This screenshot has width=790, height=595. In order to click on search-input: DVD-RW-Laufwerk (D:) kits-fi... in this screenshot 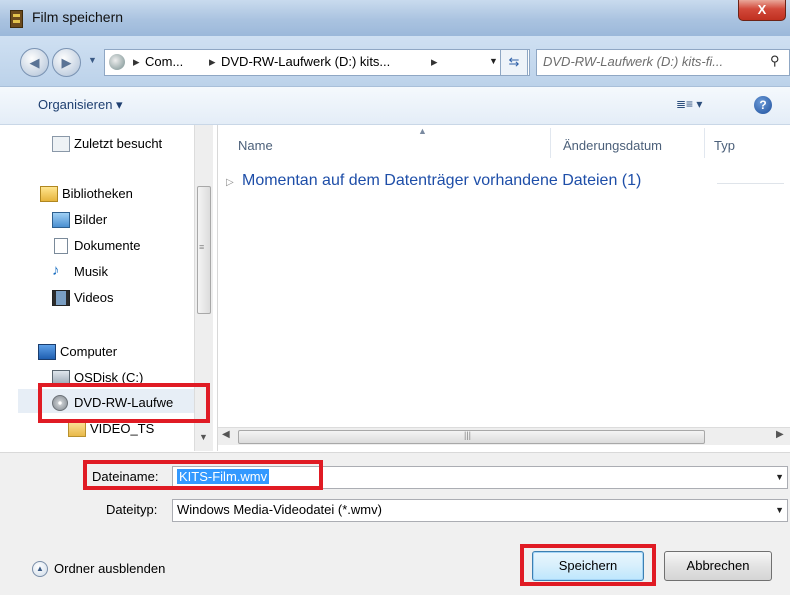, I will do `click(633, 61)`.